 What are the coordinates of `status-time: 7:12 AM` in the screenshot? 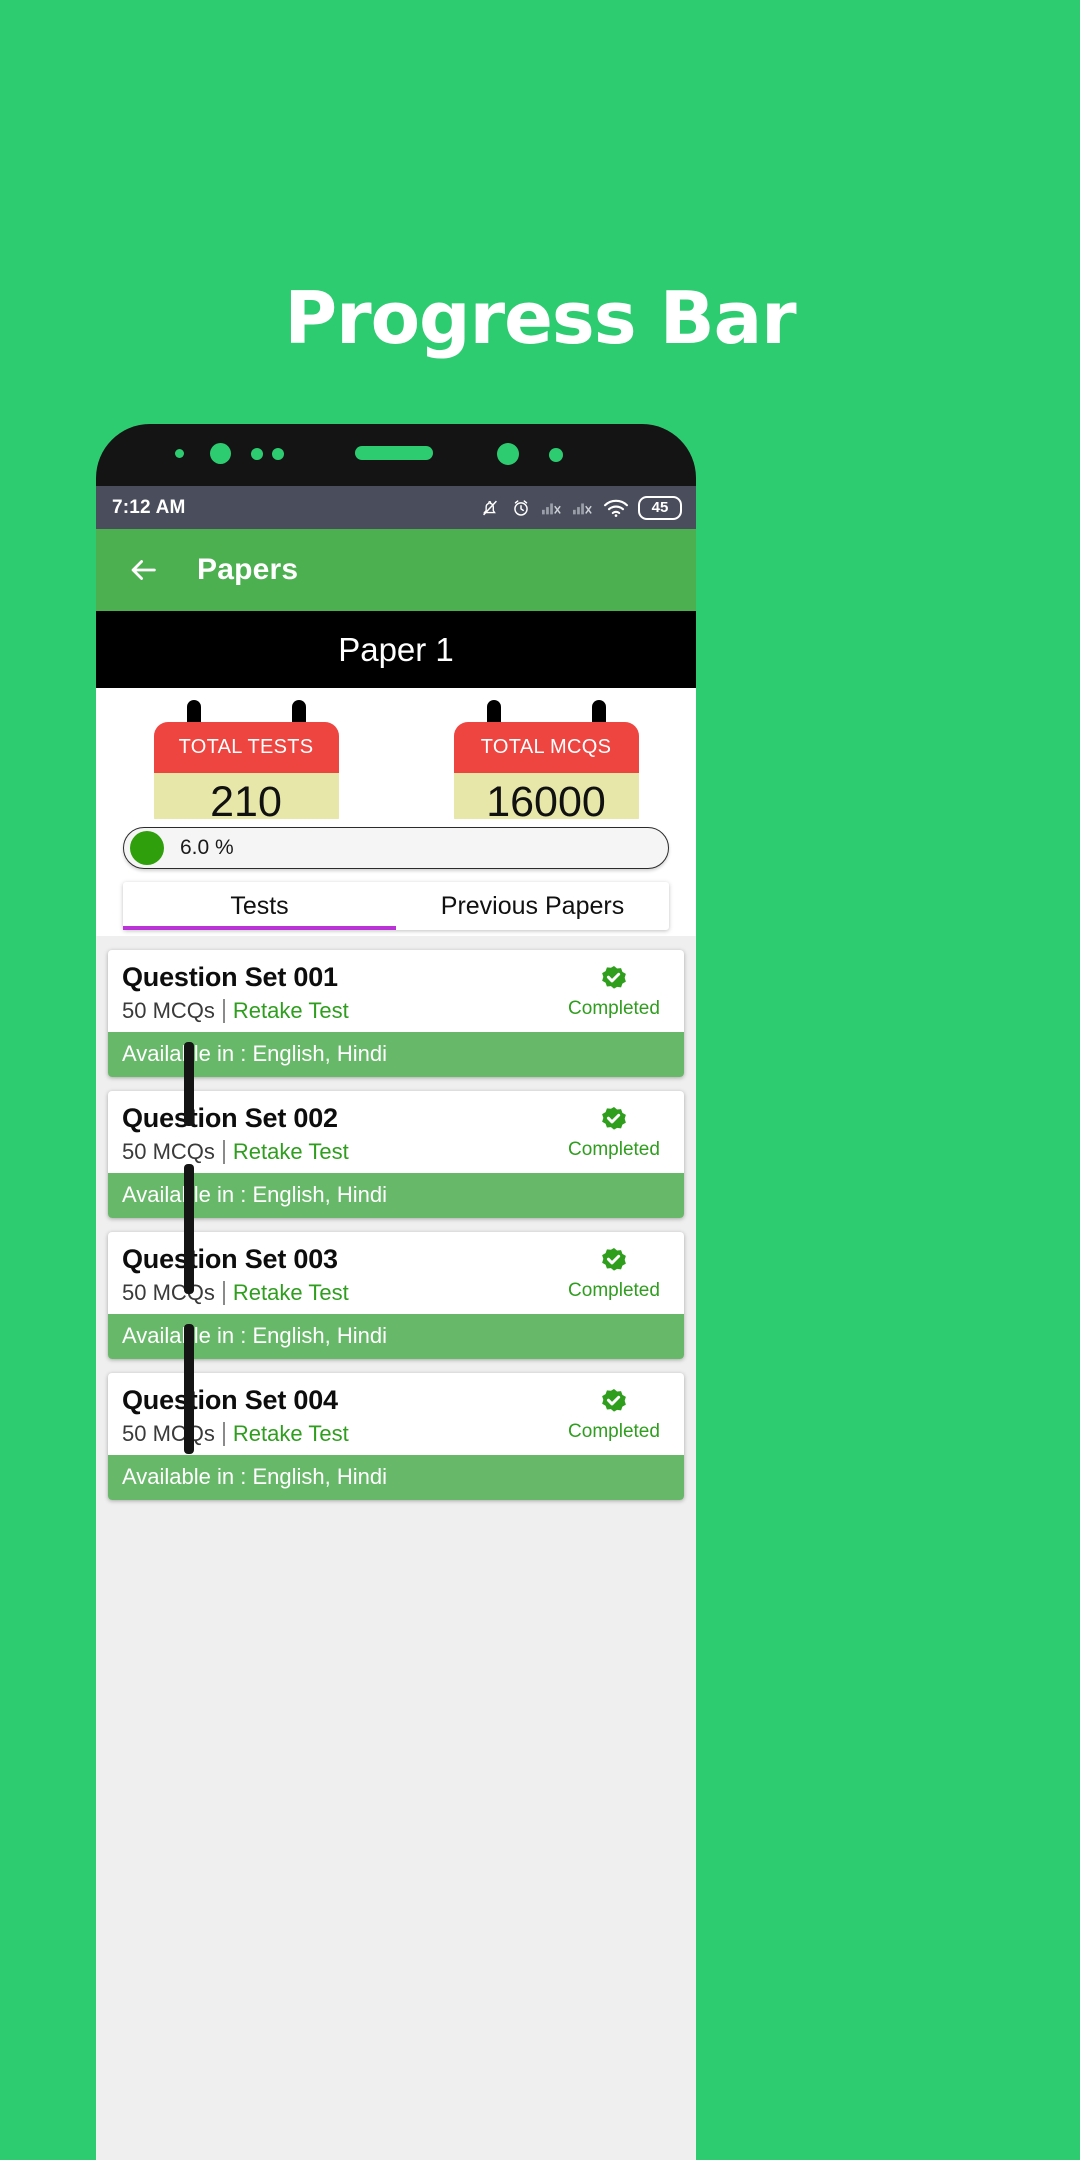 It's located at (149, 507).